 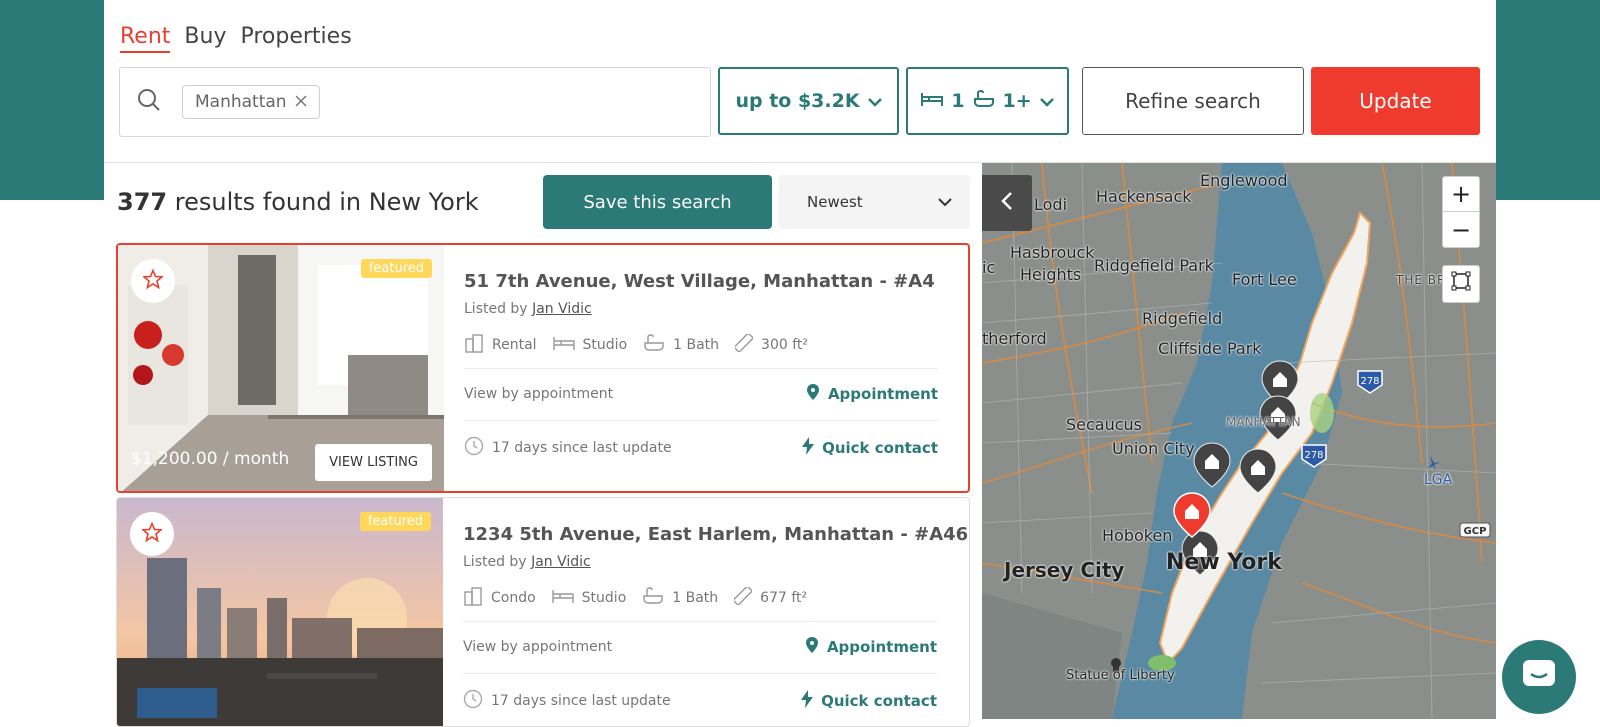 What do you see at coordinates (301, 102) in the screenshot?
I see `remove-chip-icon` at bounding box center [301, 102].